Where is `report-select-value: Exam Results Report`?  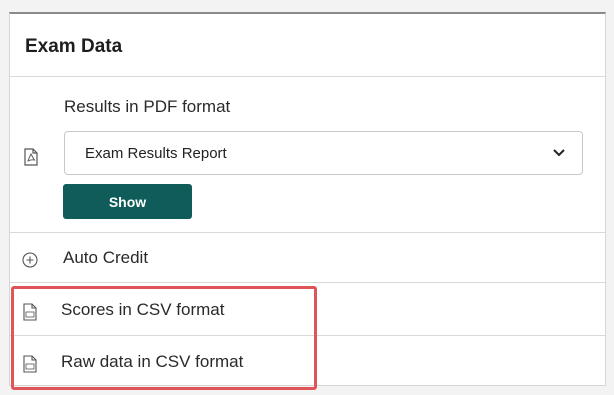
report-select-value: Exam Results Report is located at coordinates (156, 153).